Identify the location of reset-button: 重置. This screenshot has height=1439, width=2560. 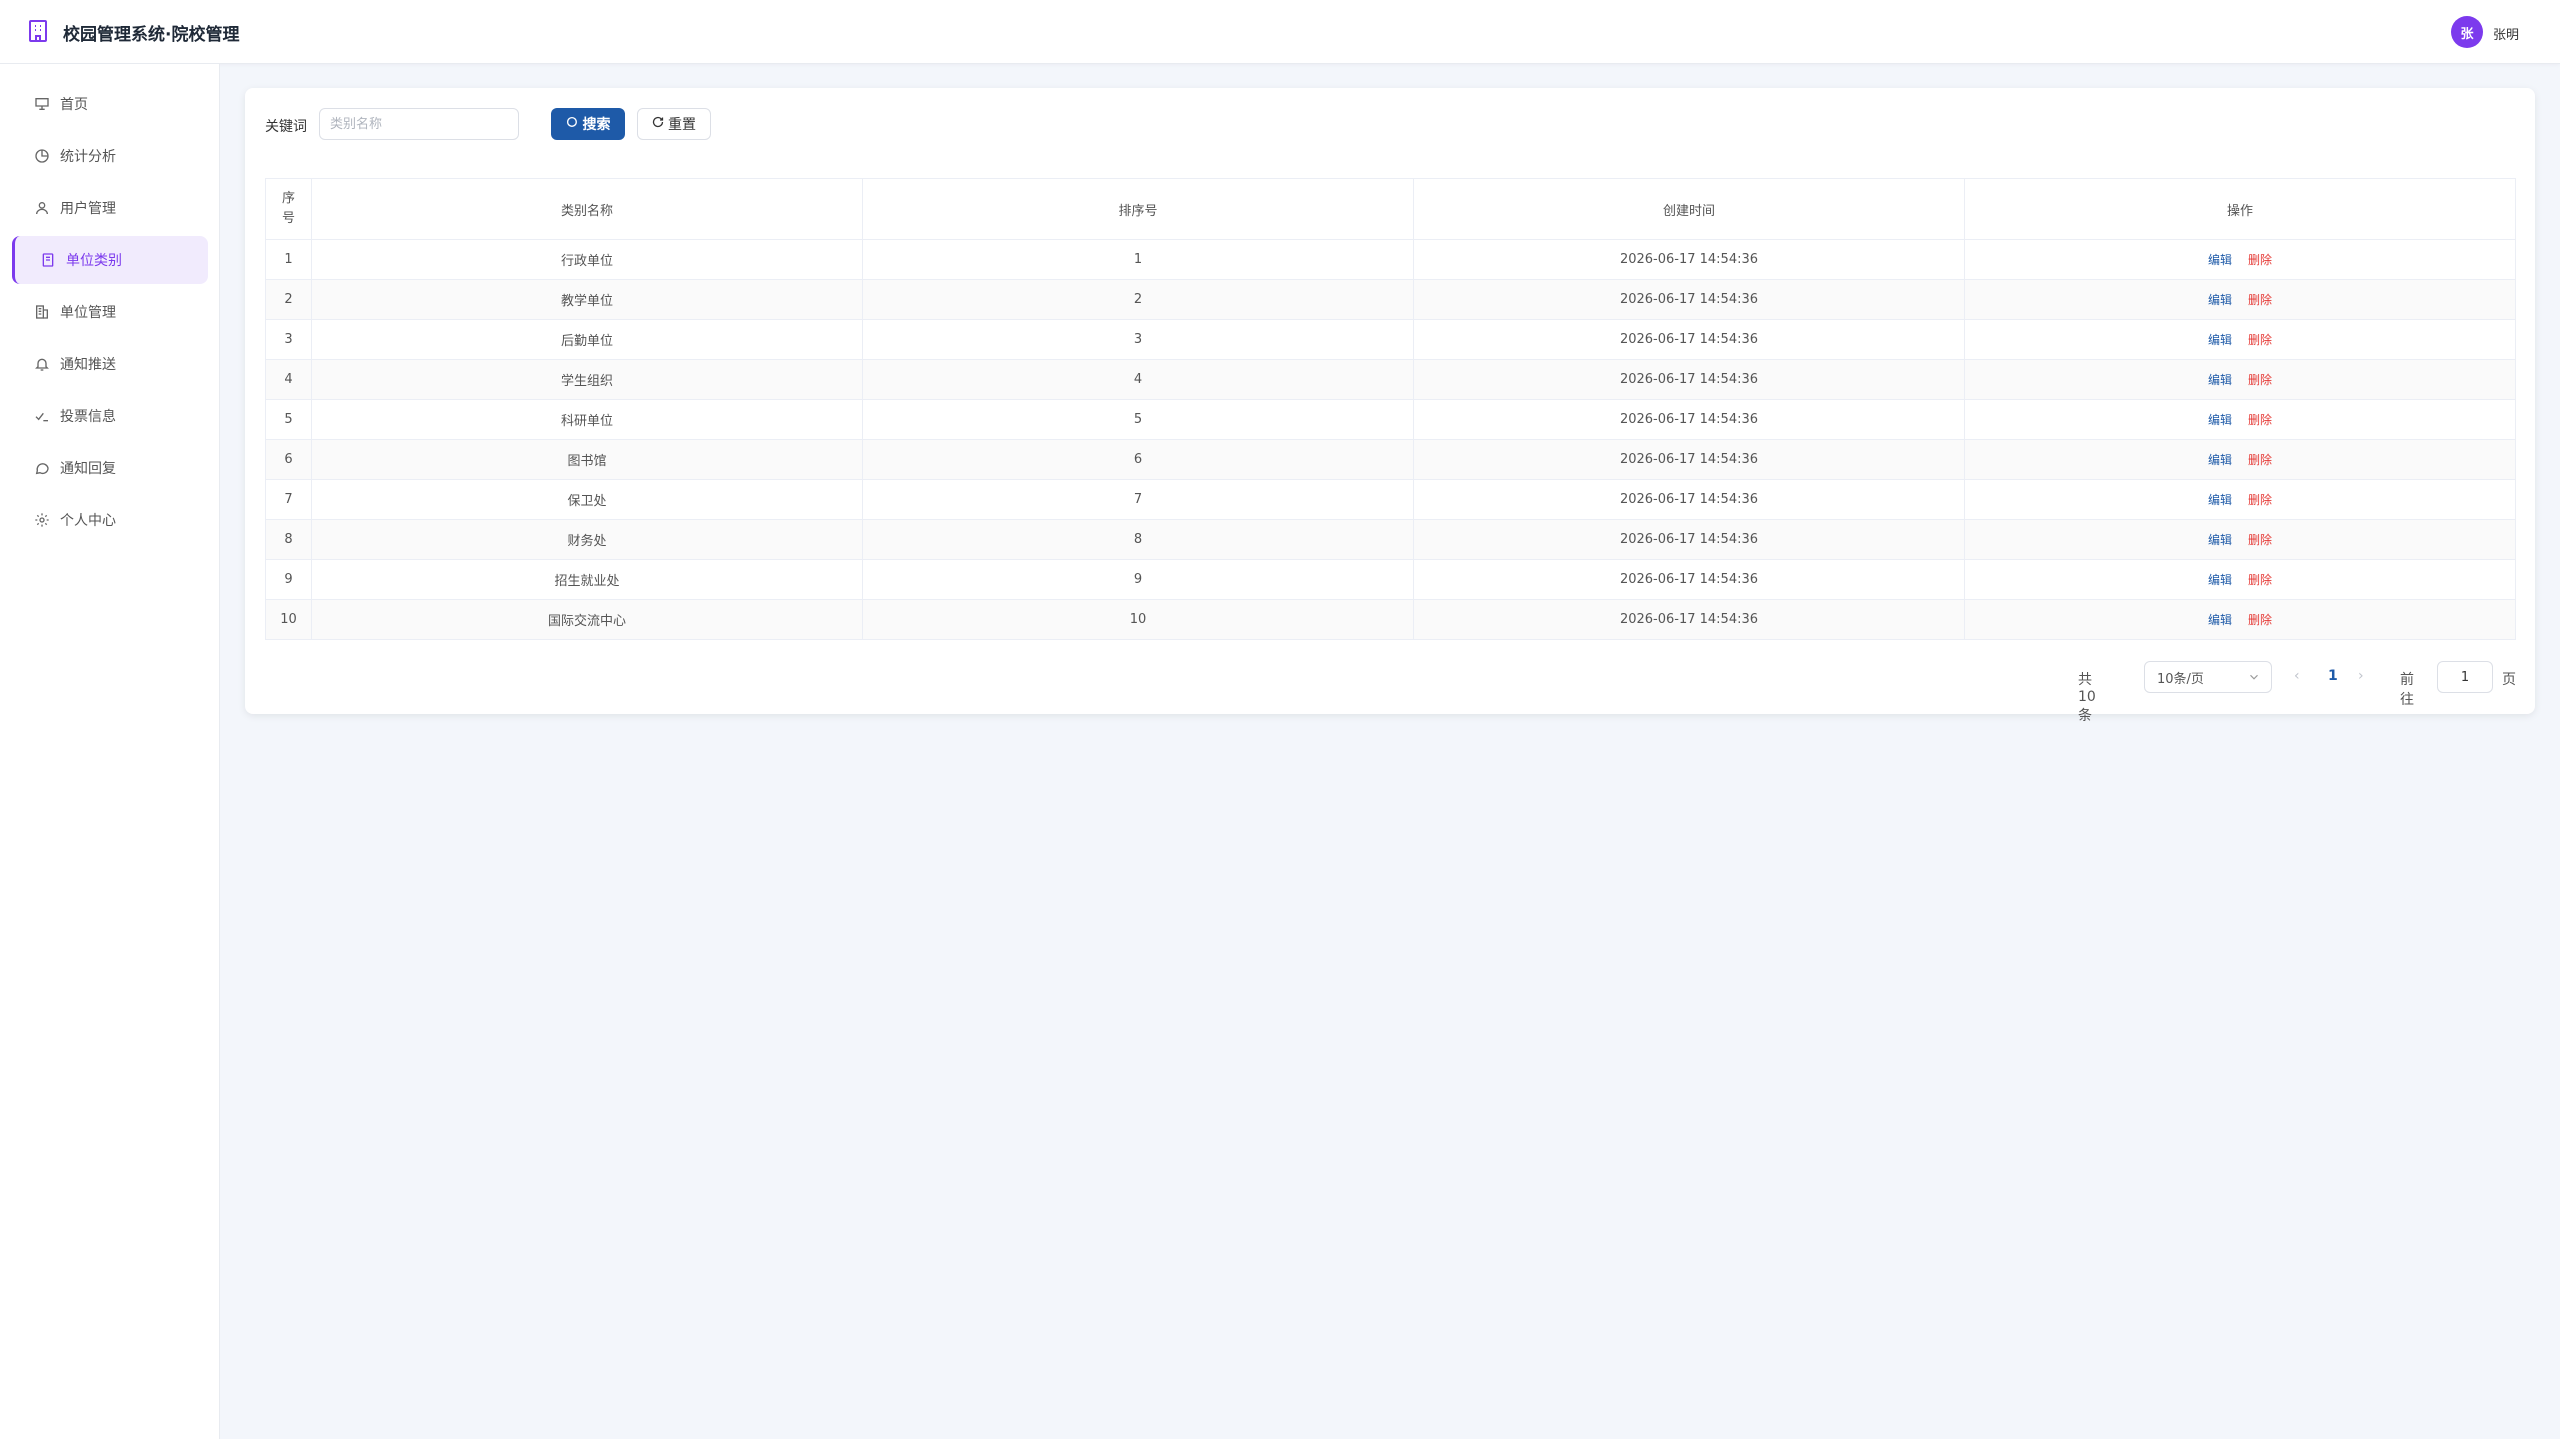
(674, 124).